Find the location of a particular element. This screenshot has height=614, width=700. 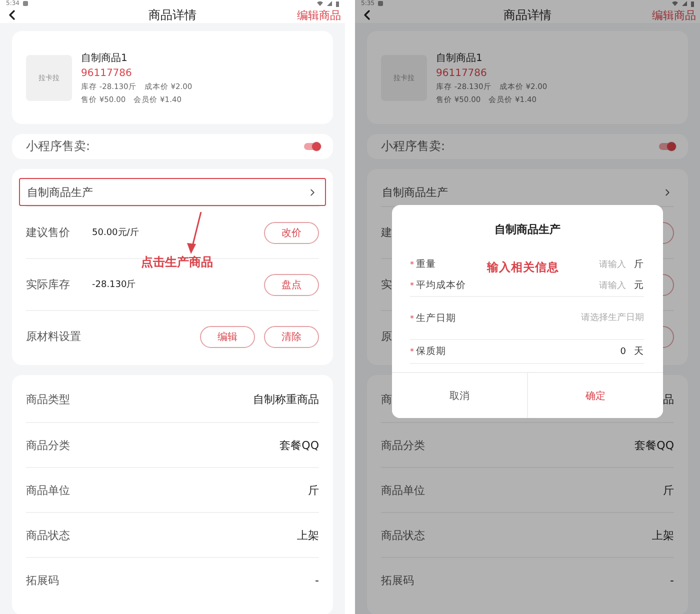

detail-value: 自制称重商品 is located at coordinates (286, 399).